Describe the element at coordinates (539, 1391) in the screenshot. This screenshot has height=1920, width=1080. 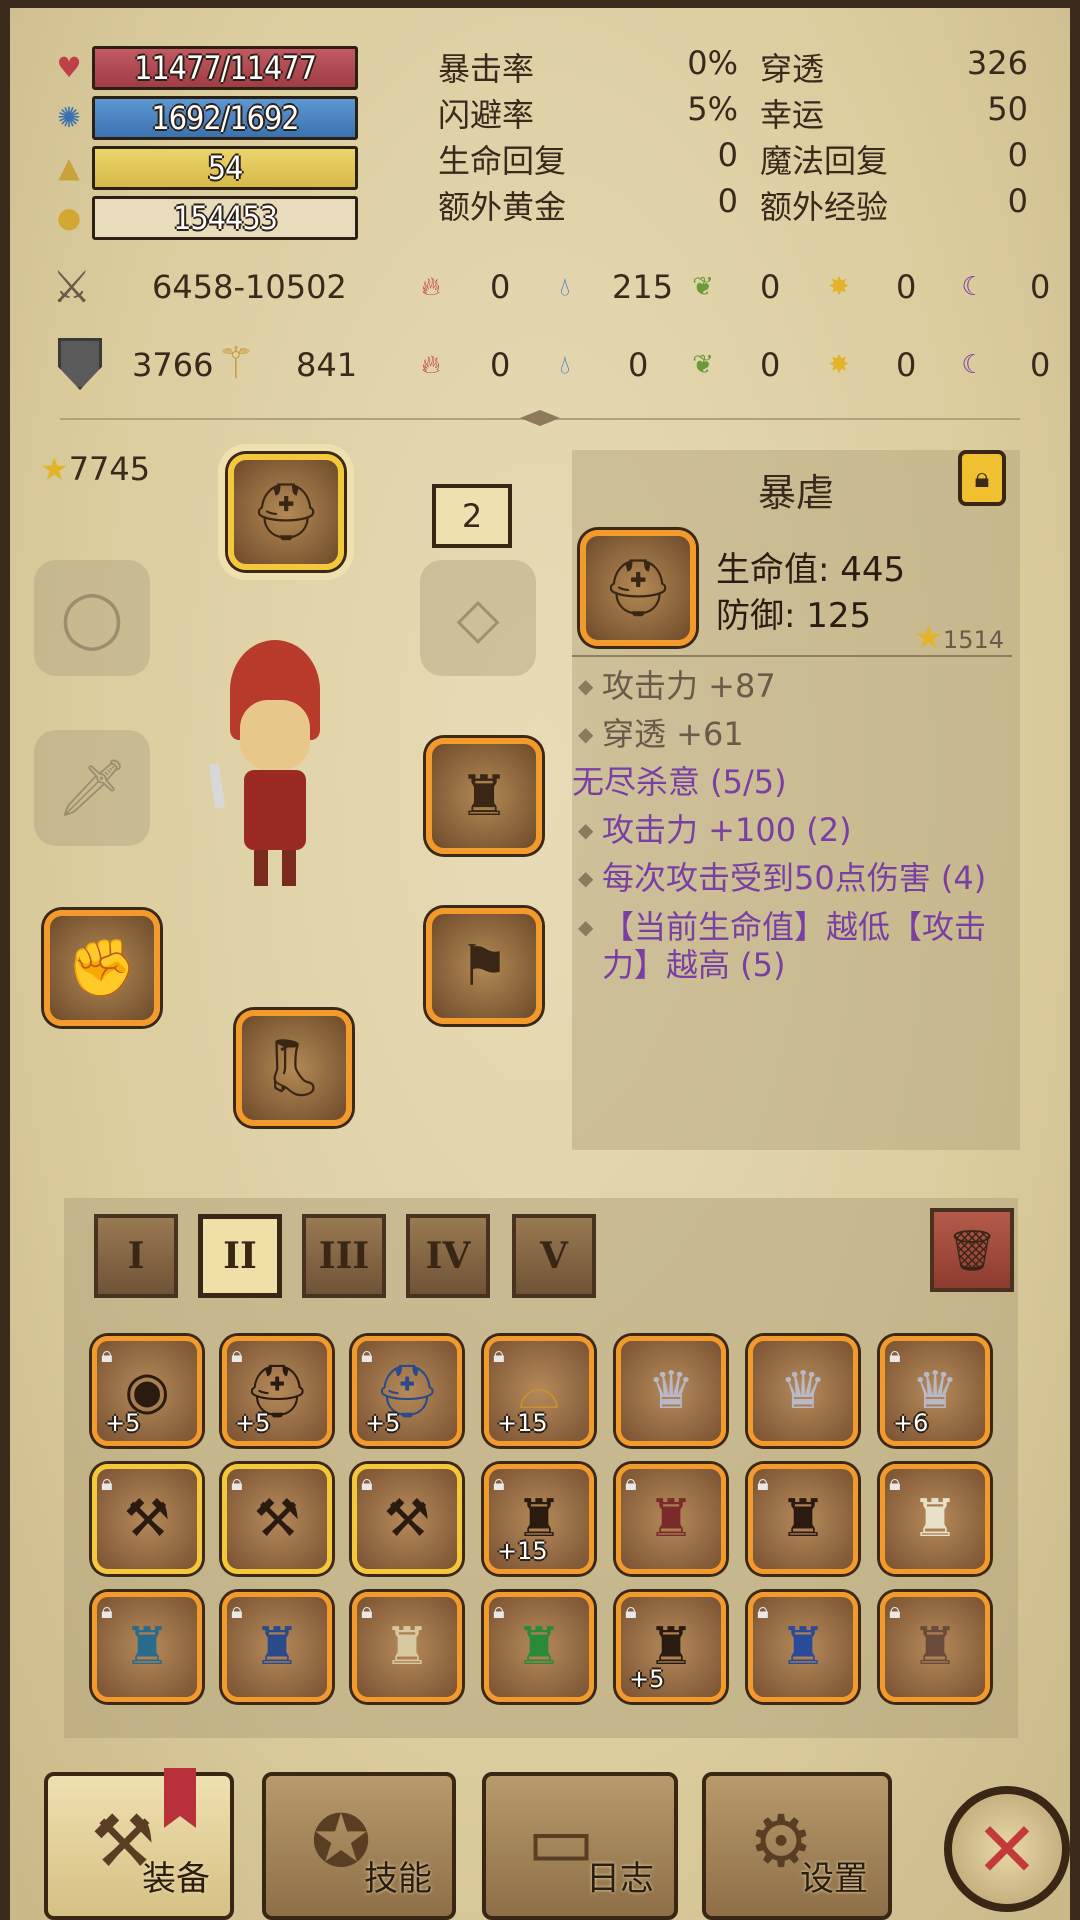
I see `inventory-item: 🔒︎ ⌓ +15` at that location.